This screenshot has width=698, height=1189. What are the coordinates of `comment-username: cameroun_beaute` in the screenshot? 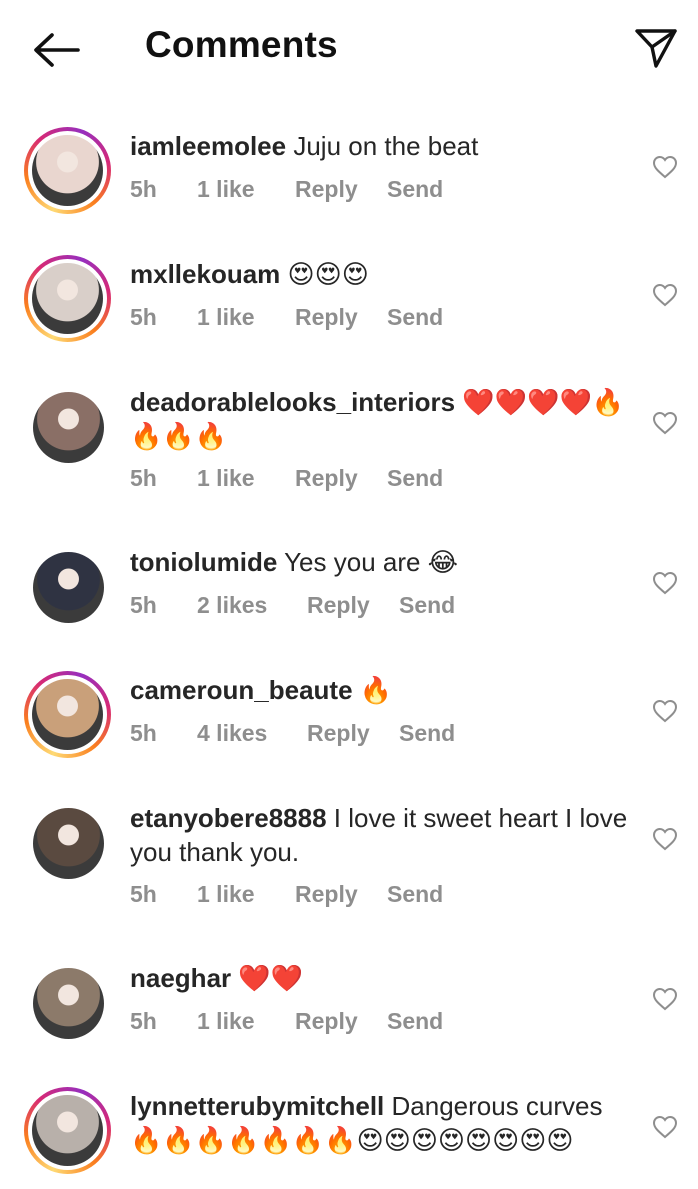 It's located at (241, 690).